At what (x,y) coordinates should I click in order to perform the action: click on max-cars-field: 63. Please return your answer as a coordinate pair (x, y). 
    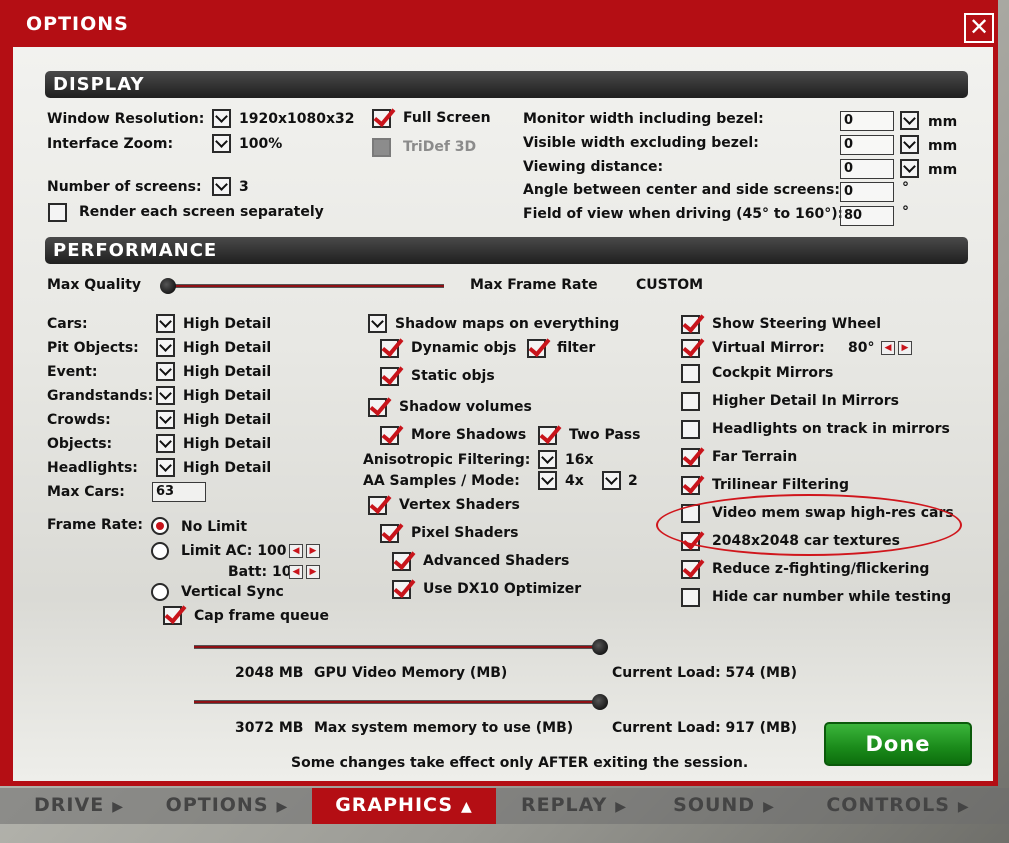
    Looking at the image, I should click on (179, 492).